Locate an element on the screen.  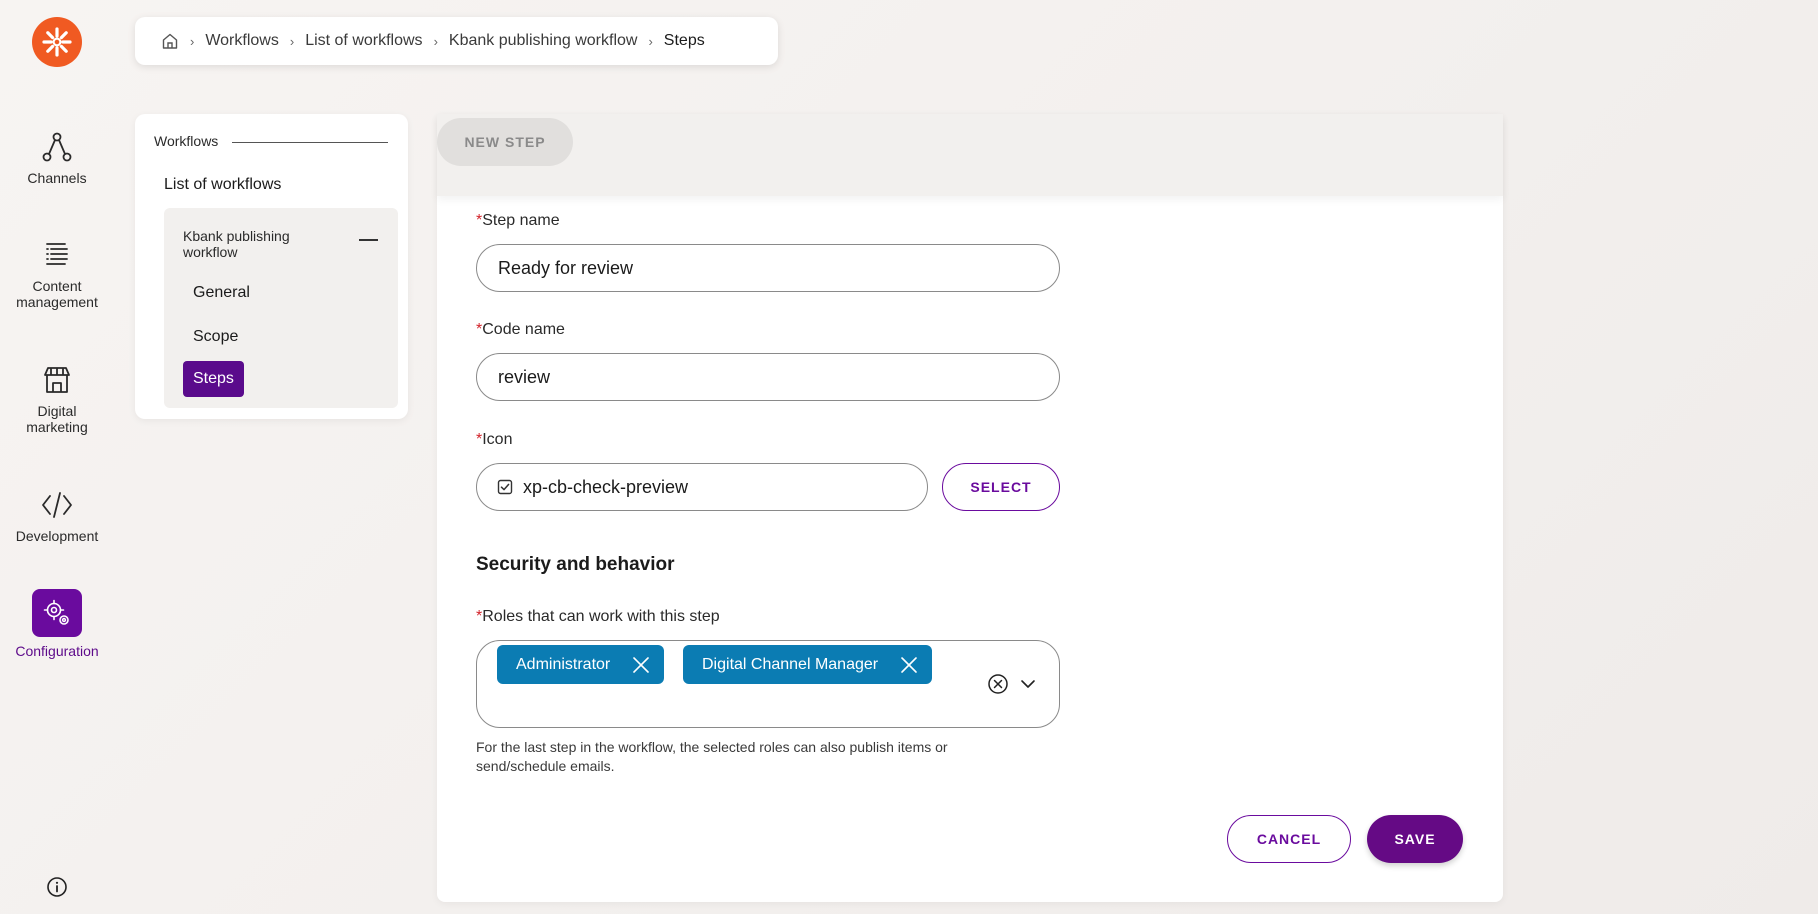
step-name-input: Ready for review is located at coordinates (768, 268).